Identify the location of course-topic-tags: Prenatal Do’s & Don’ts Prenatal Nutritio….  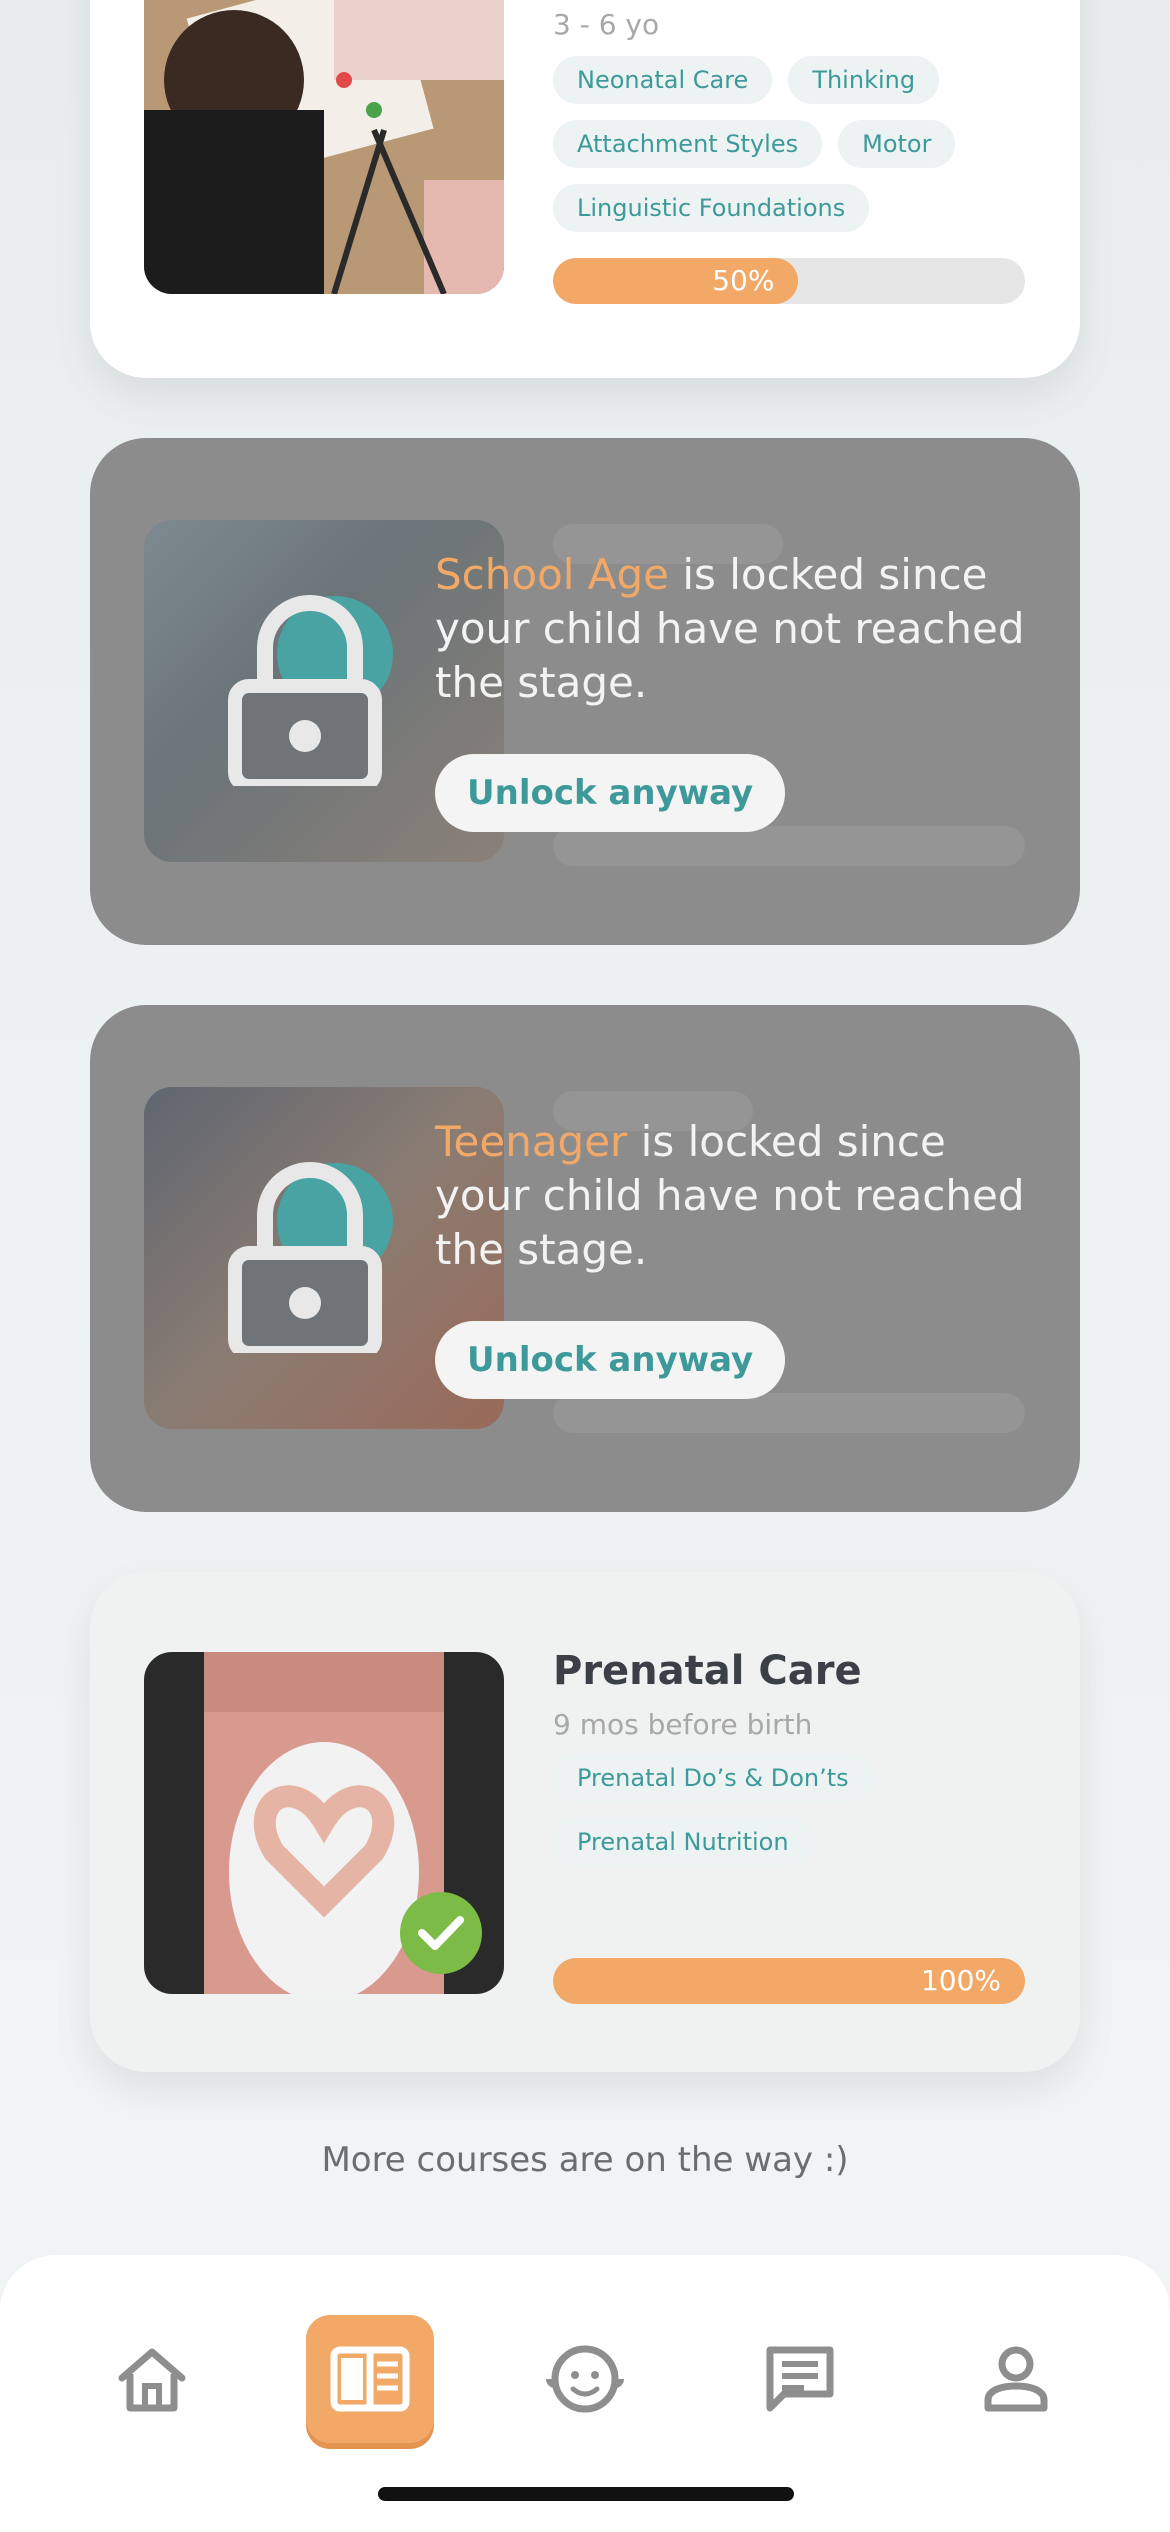
(793, 1810).